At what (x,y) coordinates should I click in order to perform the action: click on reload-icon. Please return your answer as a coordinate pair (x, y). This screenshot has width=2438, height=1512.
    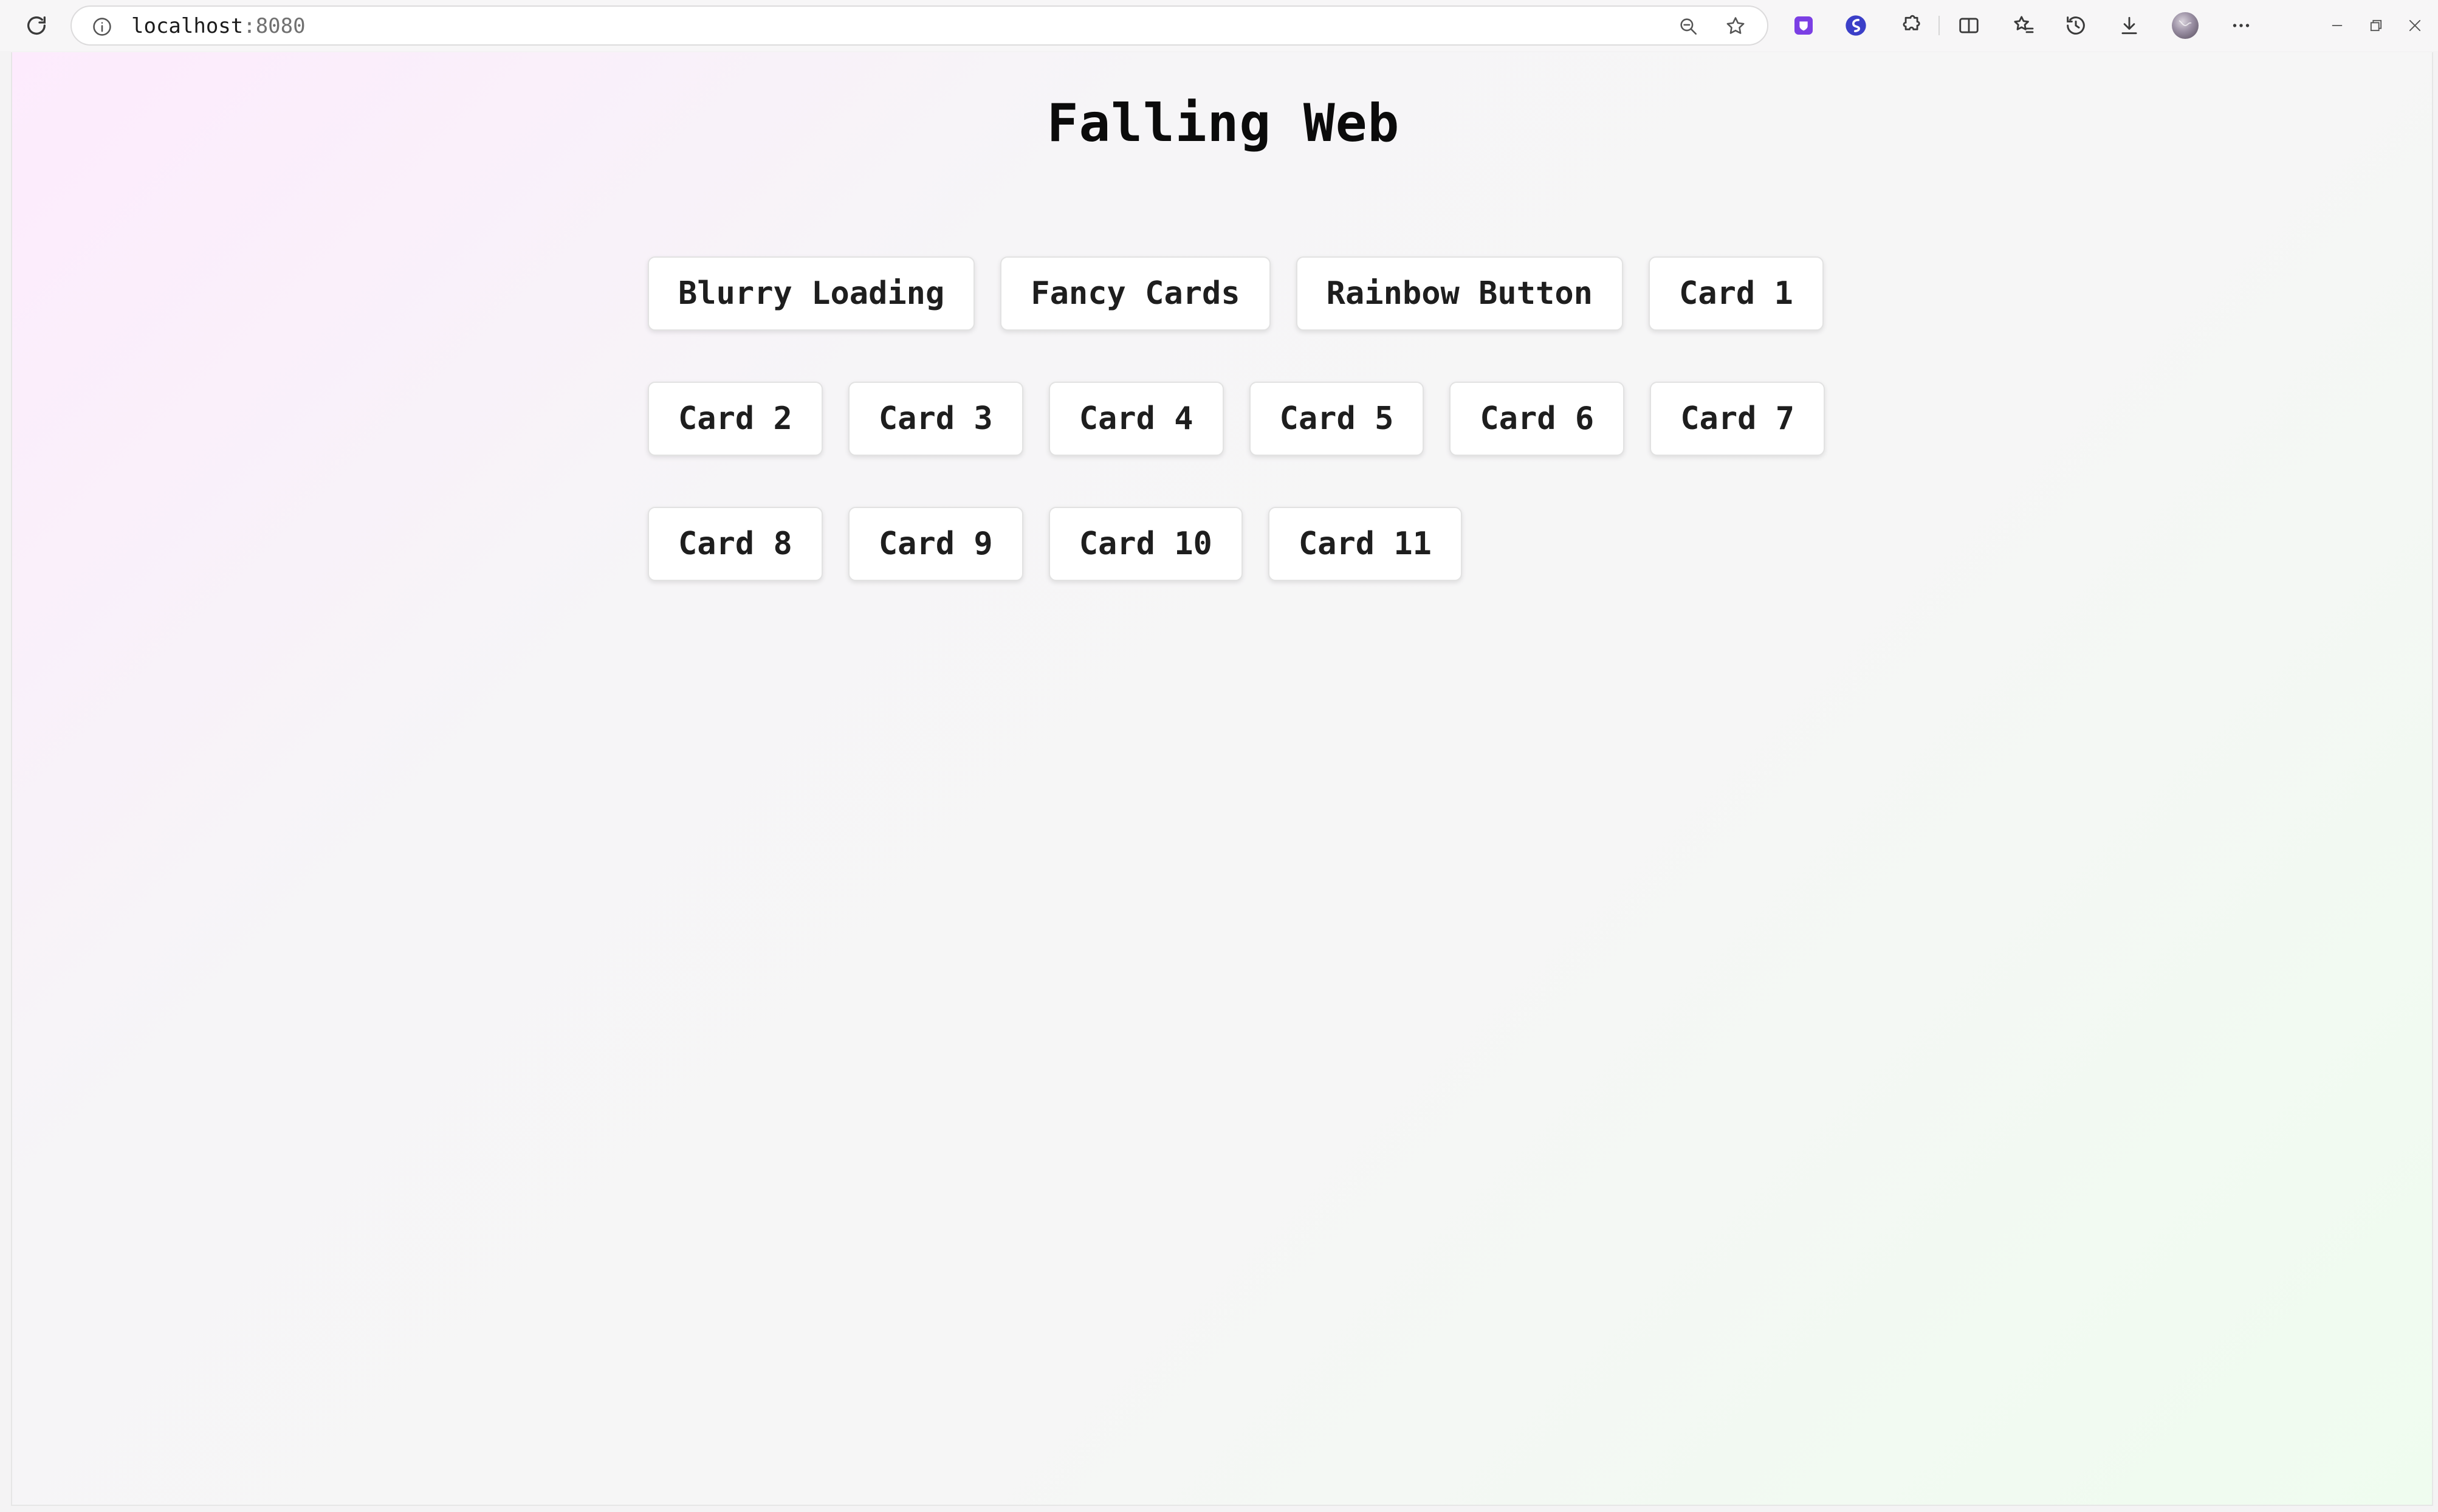
    Looking at the image, I should click on (36, 26).